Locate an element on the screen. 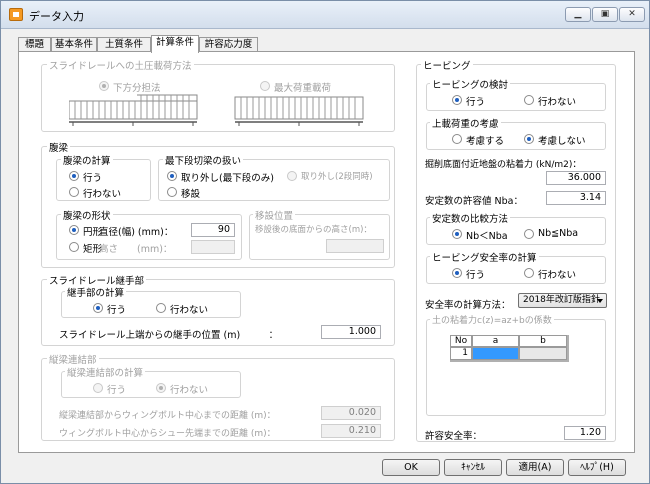 The height and width of the screenshot is (484, 650). compare-le-radio is located at coordinates (529, 234).